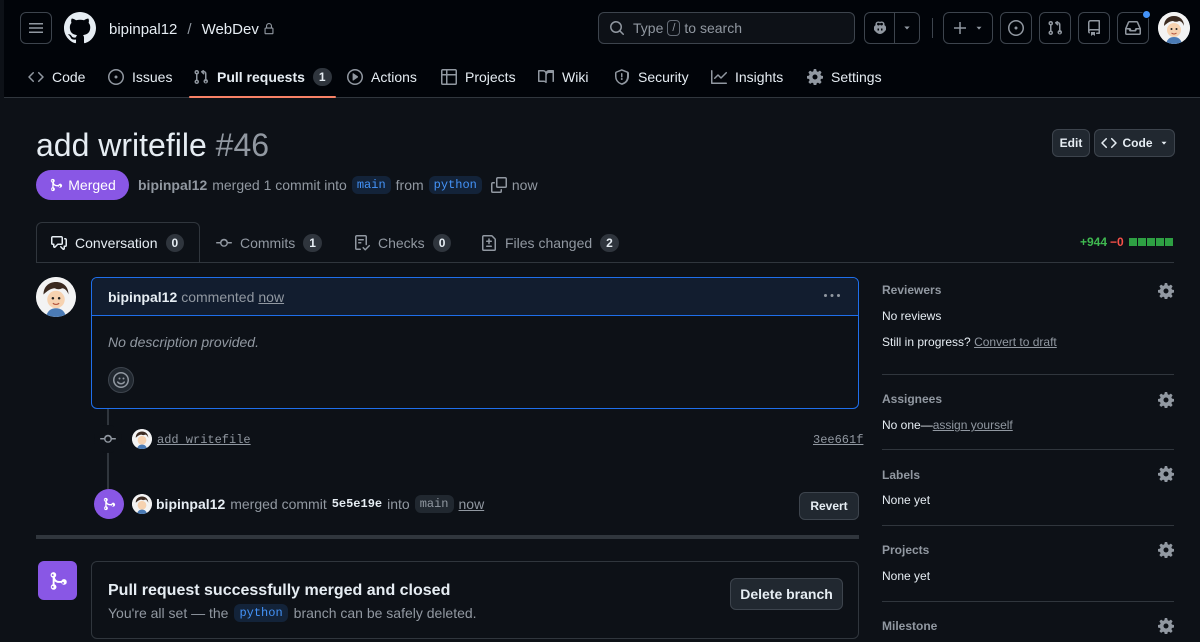  I want to click on comment-time: now, so click(271, 297).